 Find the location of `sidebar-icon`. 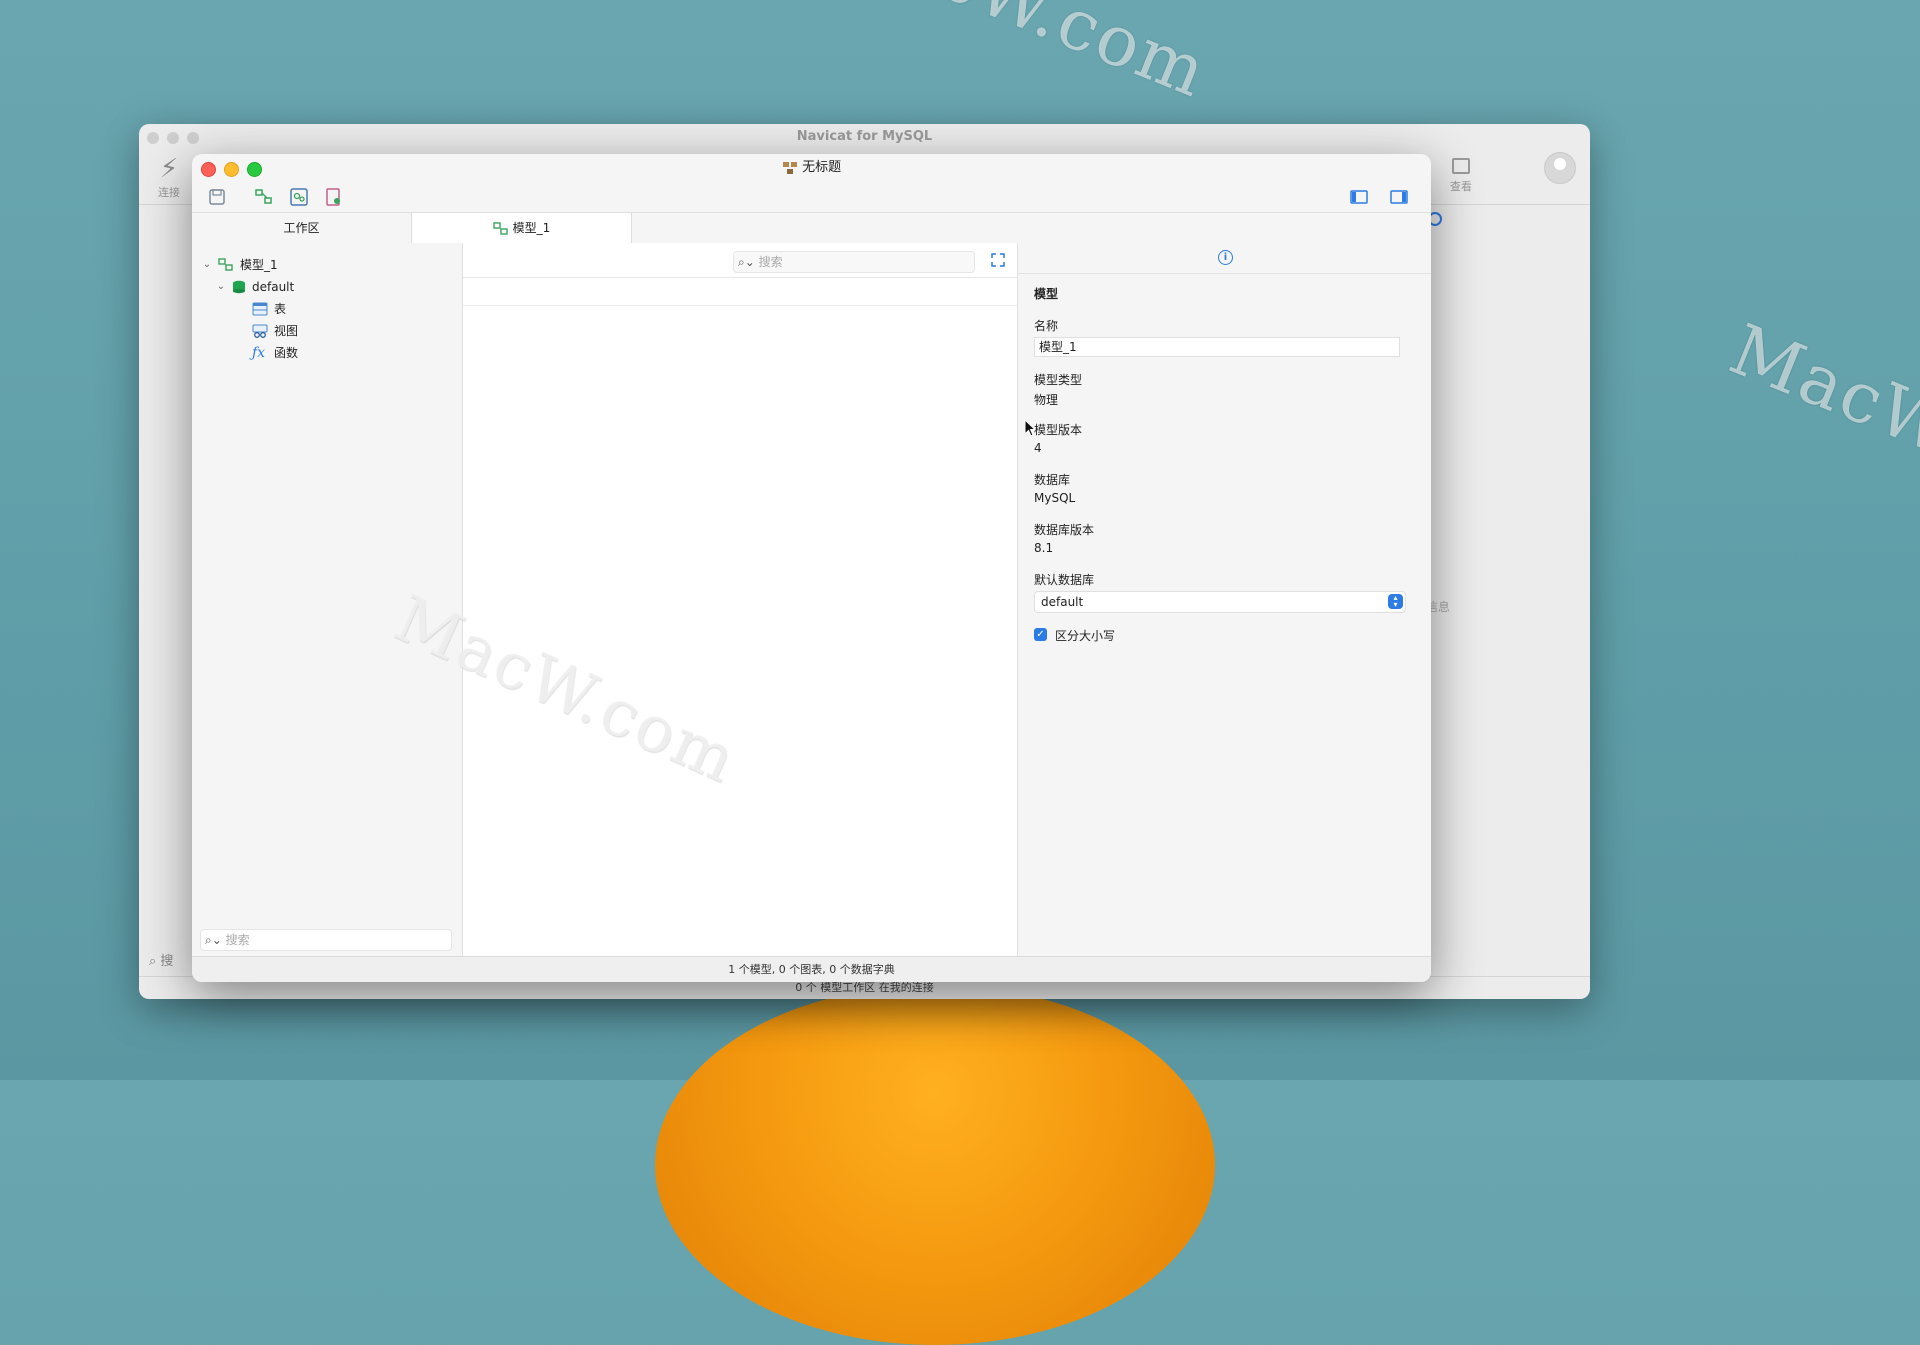

sidebar-icon is located at coordinates (1461, 166).